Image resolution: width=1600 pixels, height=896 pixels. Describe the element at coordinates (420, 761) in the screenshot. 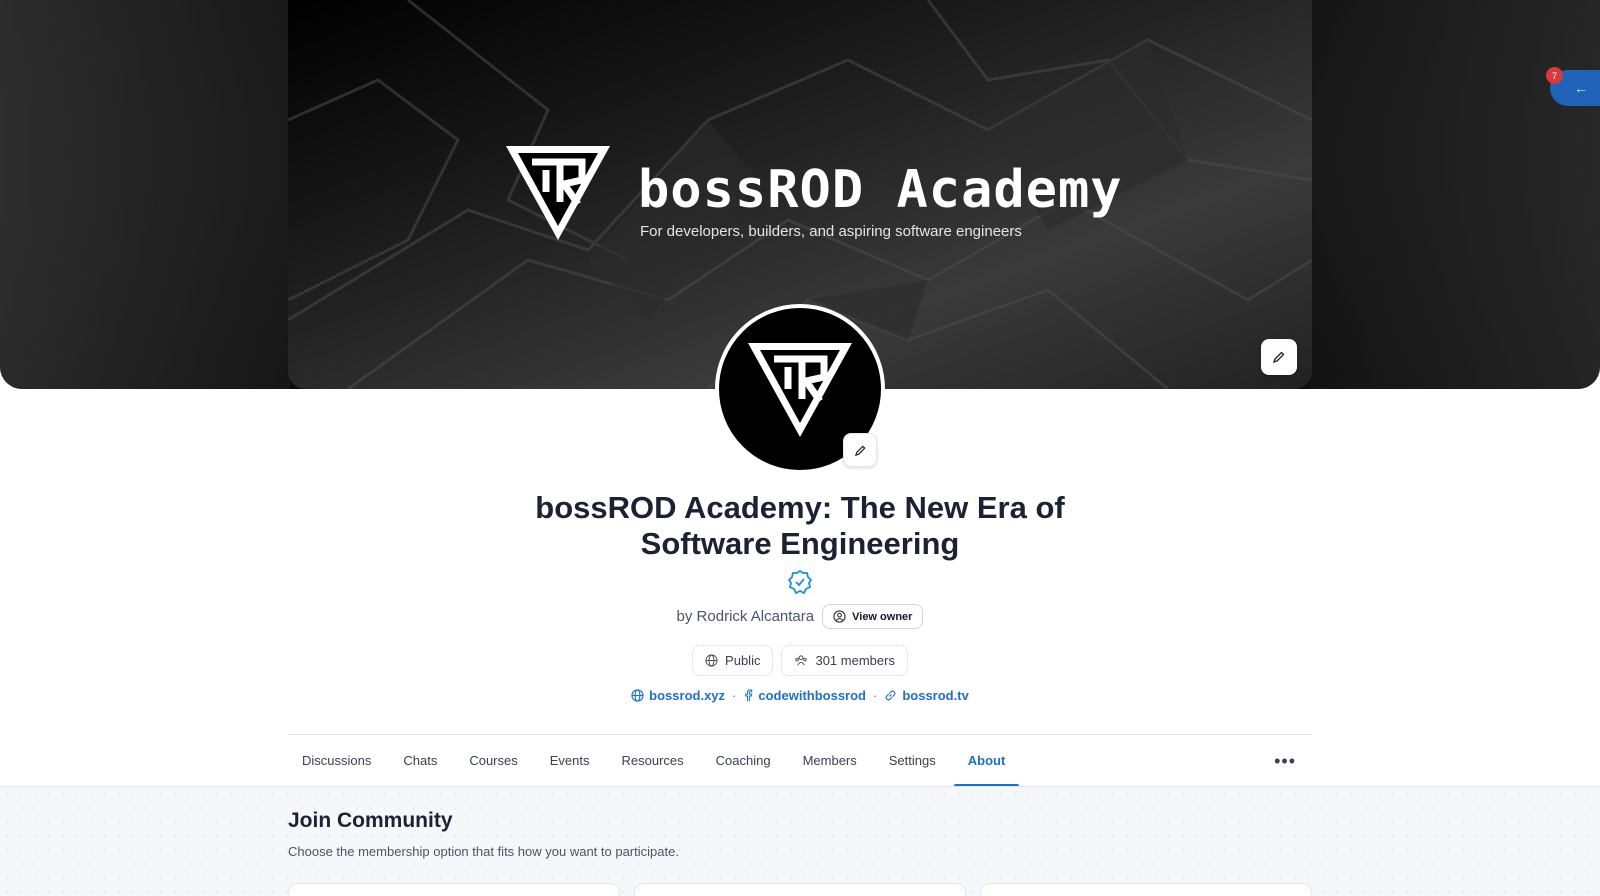

I see `tab-chats: Chats` at that location.